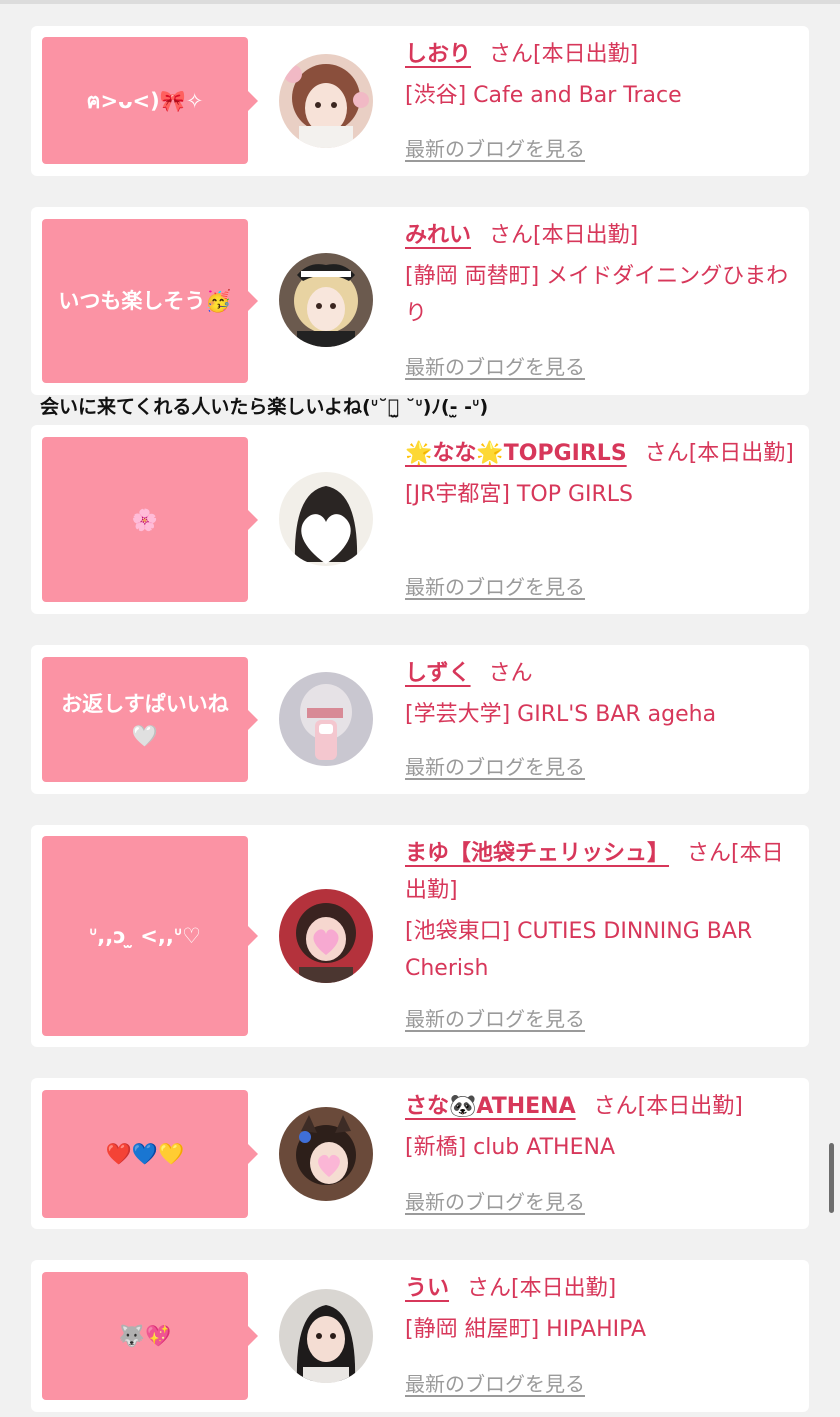  What do you see at coordinates (526, 1329) in the screenshot?
I see `shop-location: [静岡 紺屋町] HIPAHIPA` at bounding box center [526, 1329].